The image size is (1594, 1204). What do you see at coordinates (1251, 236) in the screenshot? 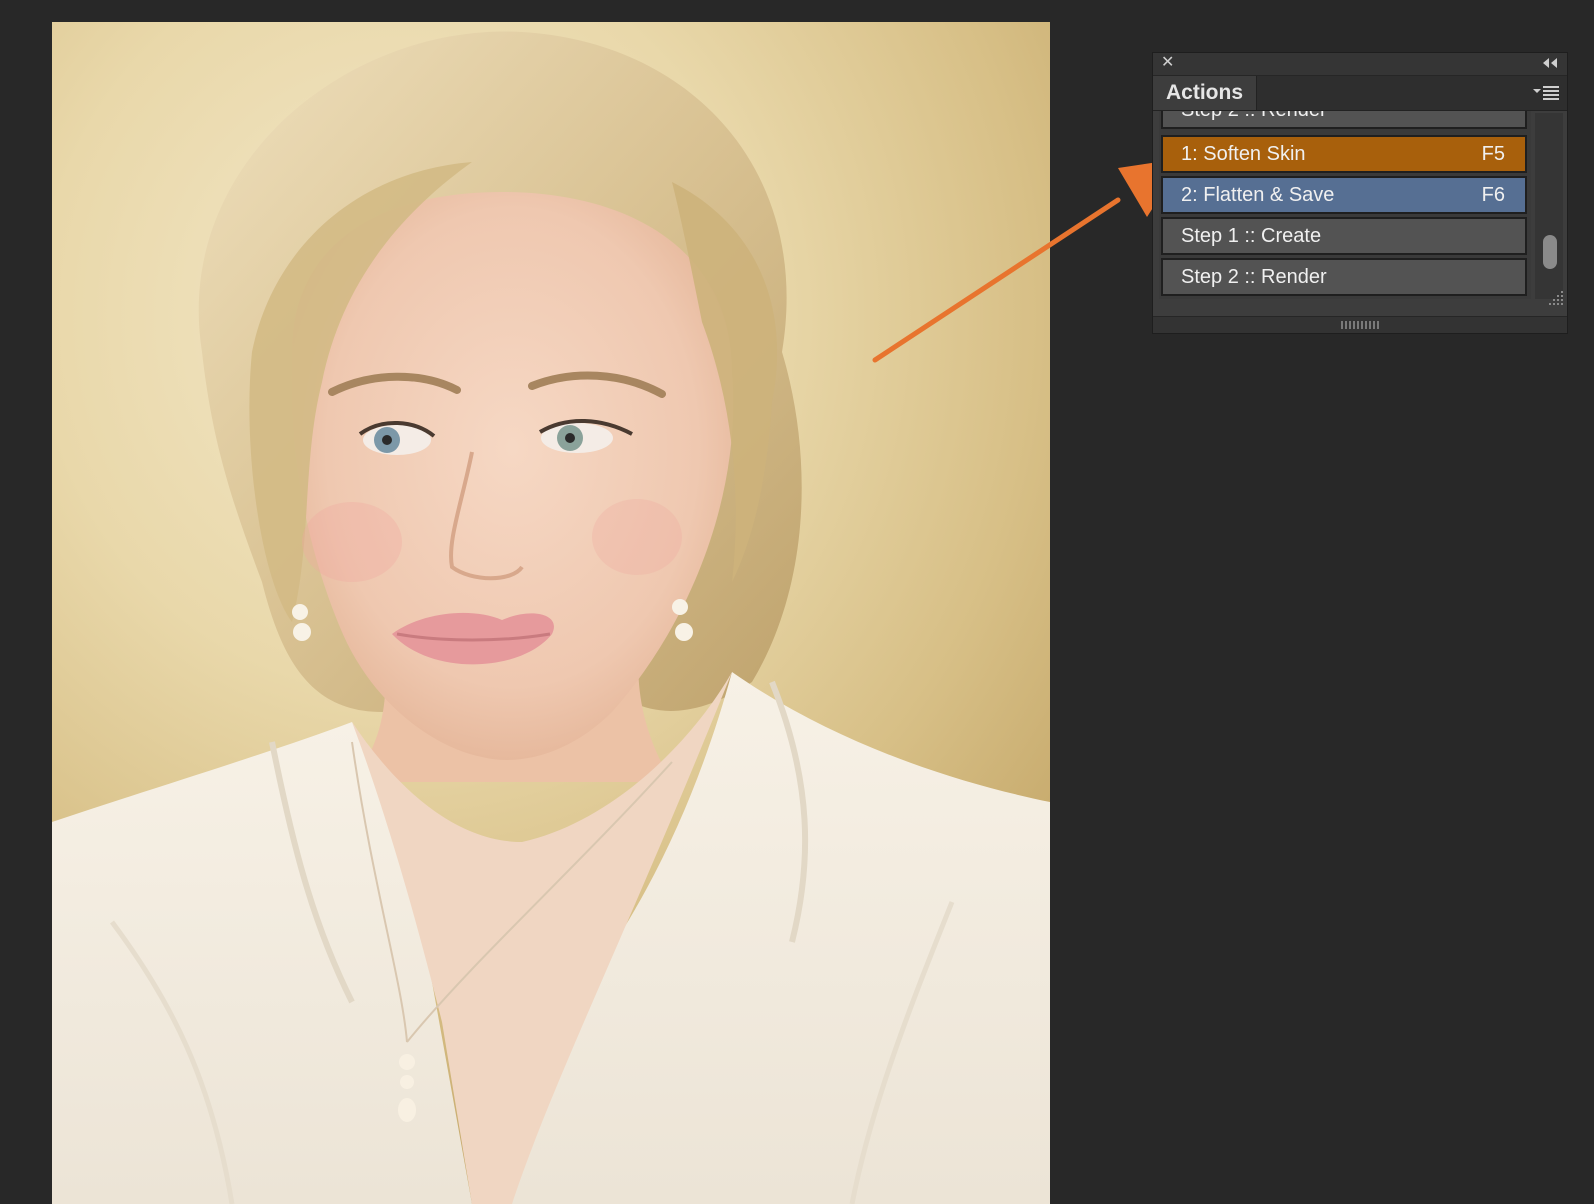
I see `action-item-label: Step 1 :: Create` at bounding box center [1251, 236].